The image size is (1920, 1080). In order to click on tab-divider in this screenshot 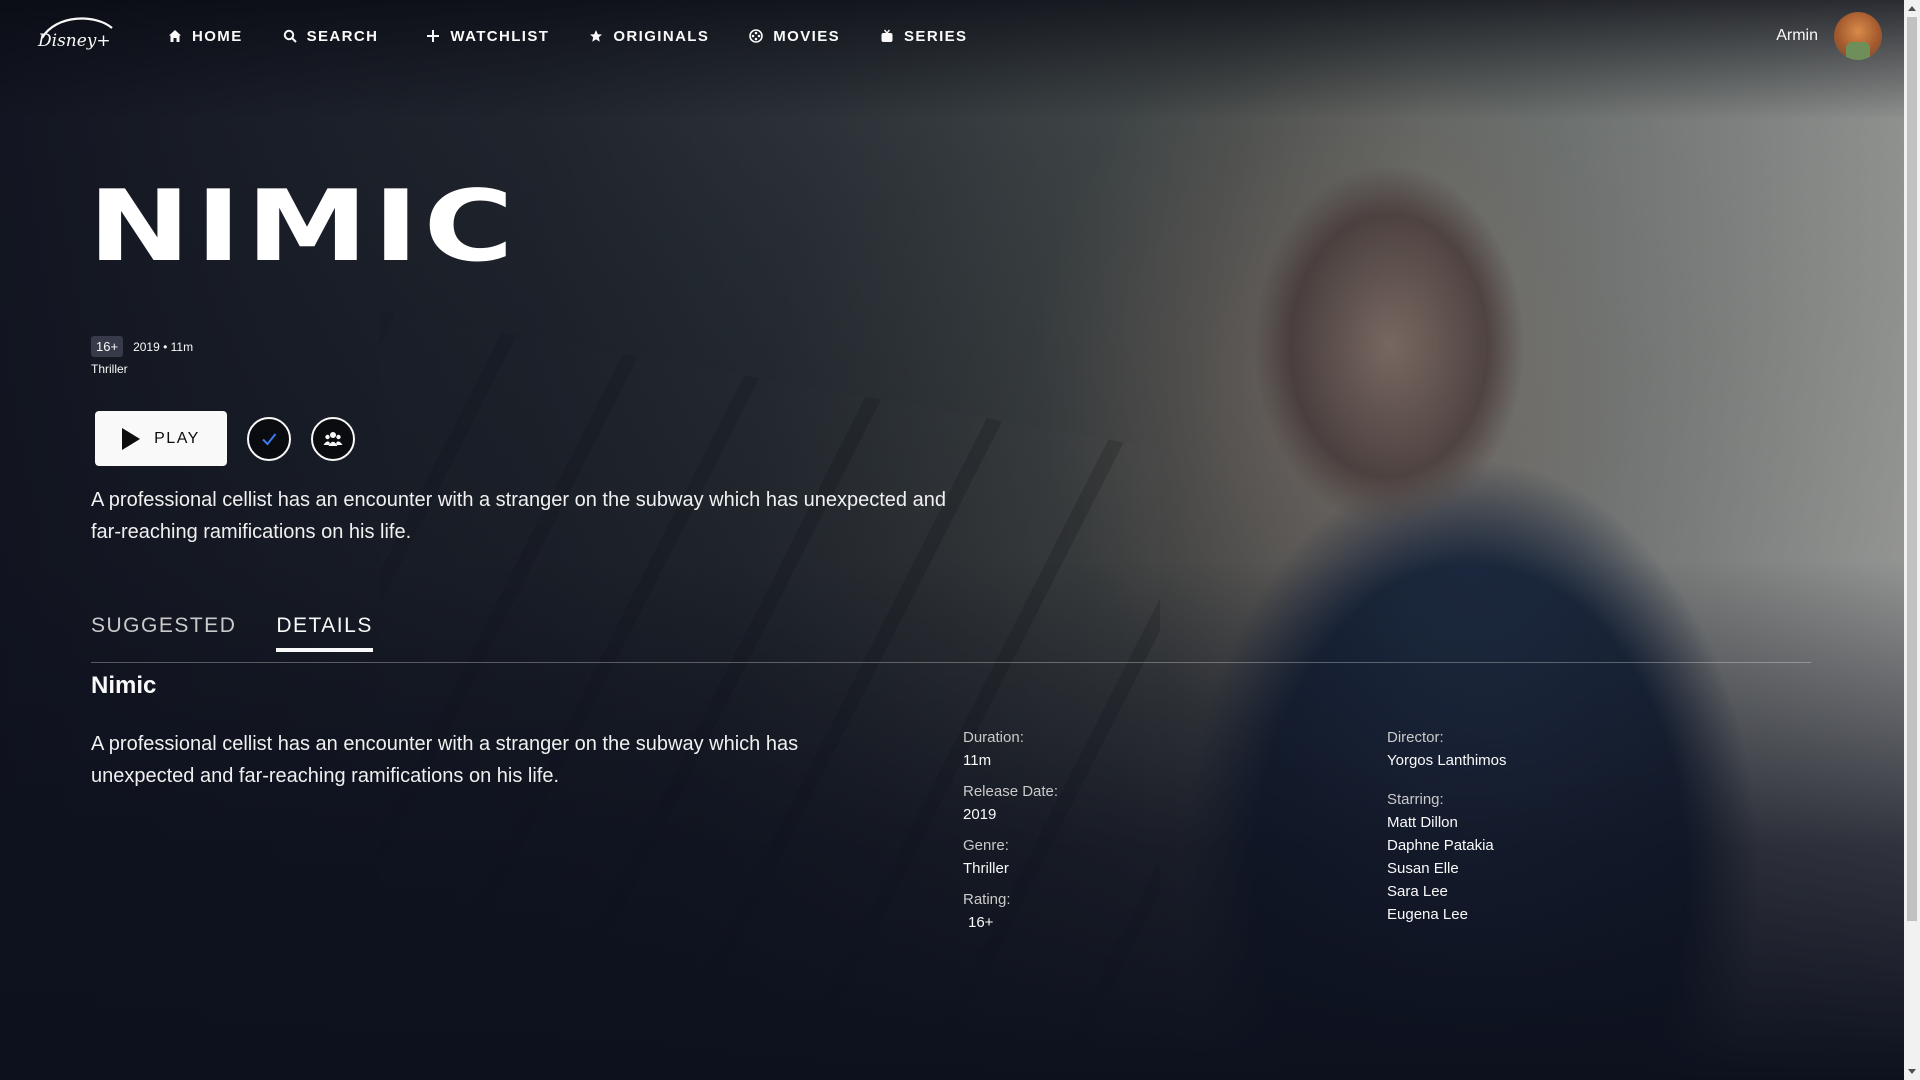, I will do `click(951, 662)`.